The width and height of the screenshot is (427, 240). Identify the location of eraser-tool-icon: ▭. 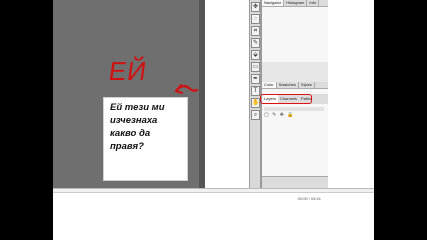
(255, 67).